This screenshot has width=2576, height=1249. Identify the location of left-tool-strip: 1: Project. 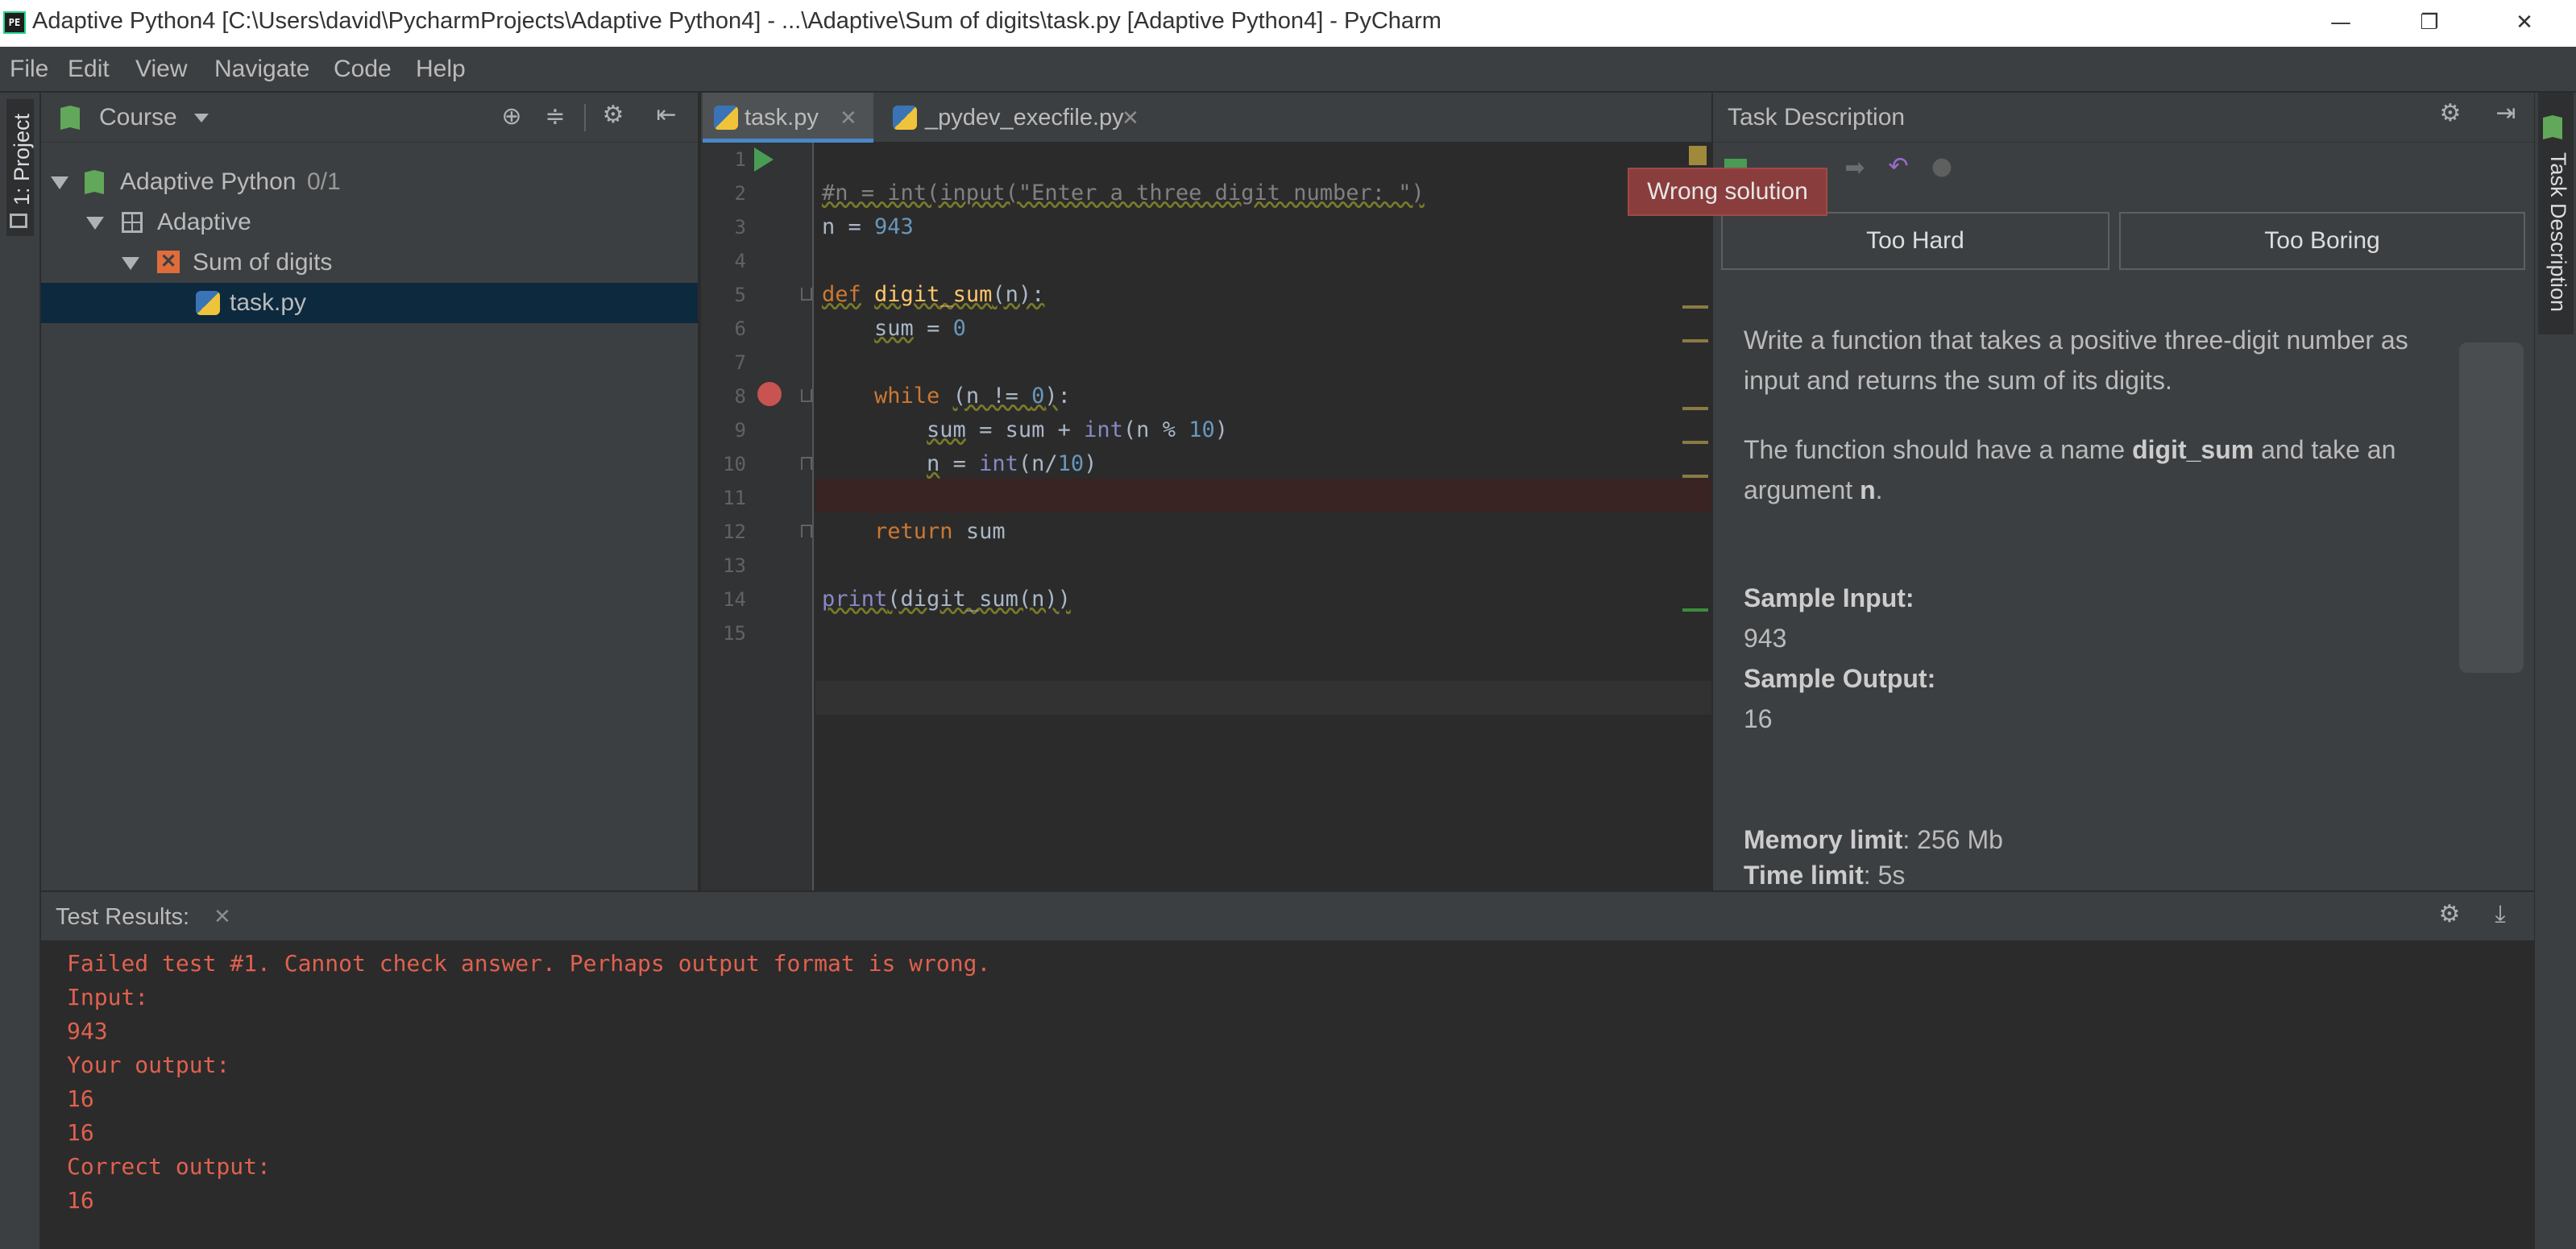
(20, 671).